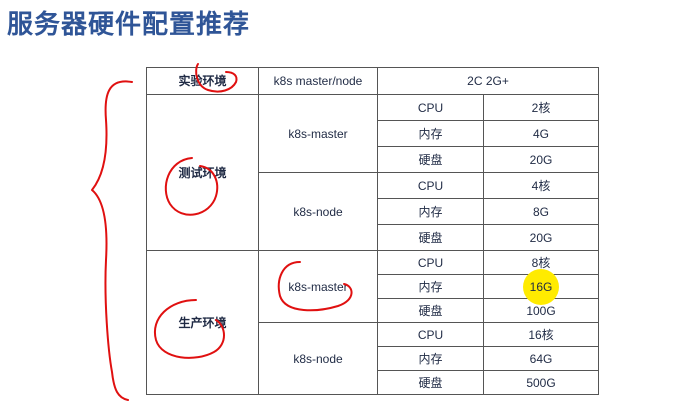  What do you see at coordinates (318, 286) in the screenshot?
I see `role-prod-master: k8s-master` at bounding box center [318, 286].